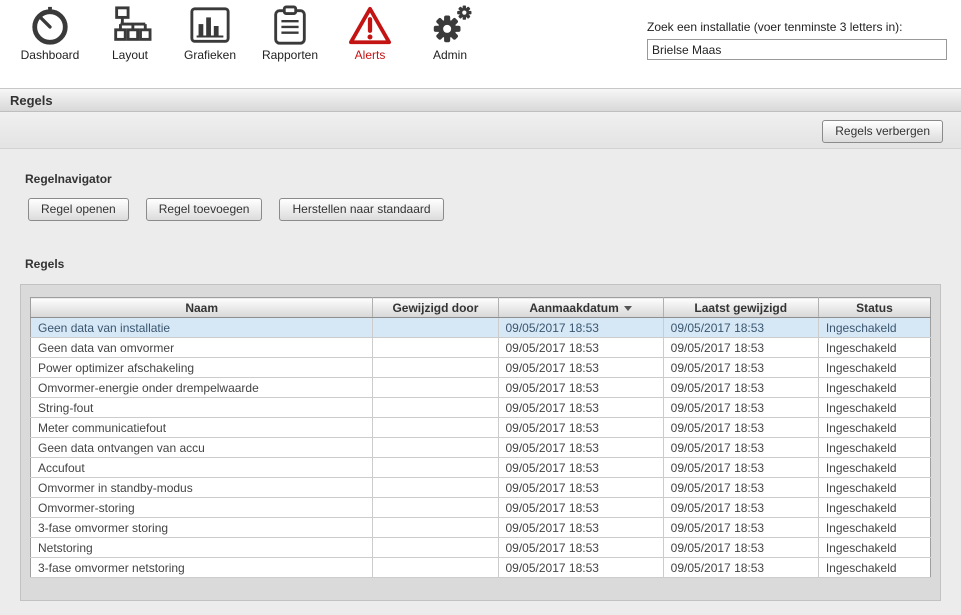 The width and height of the screenshot is (961, 615). I want to click on column-header-aanmaakdatum-label: Aanmaakdatum, so click(574, 307).